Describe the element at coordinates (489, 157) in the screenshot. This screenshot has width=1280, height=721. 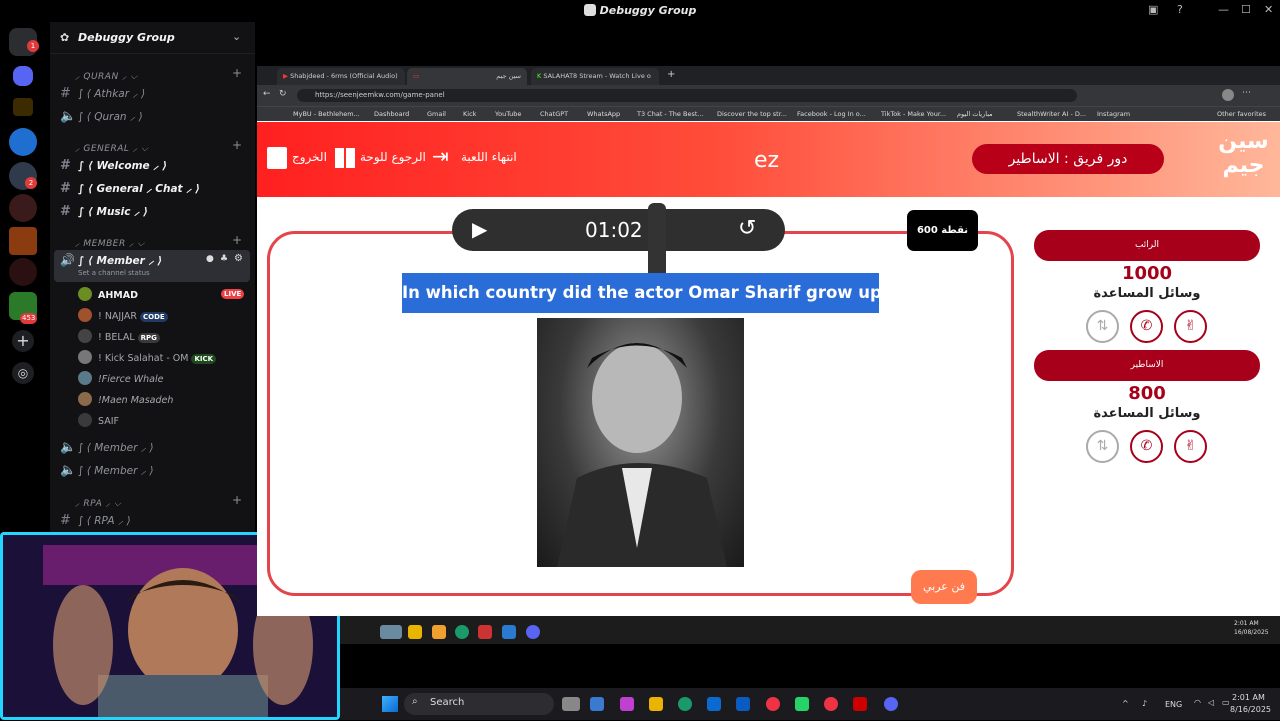
I see `end-game-button: انتهاء اللعبة` at that location.